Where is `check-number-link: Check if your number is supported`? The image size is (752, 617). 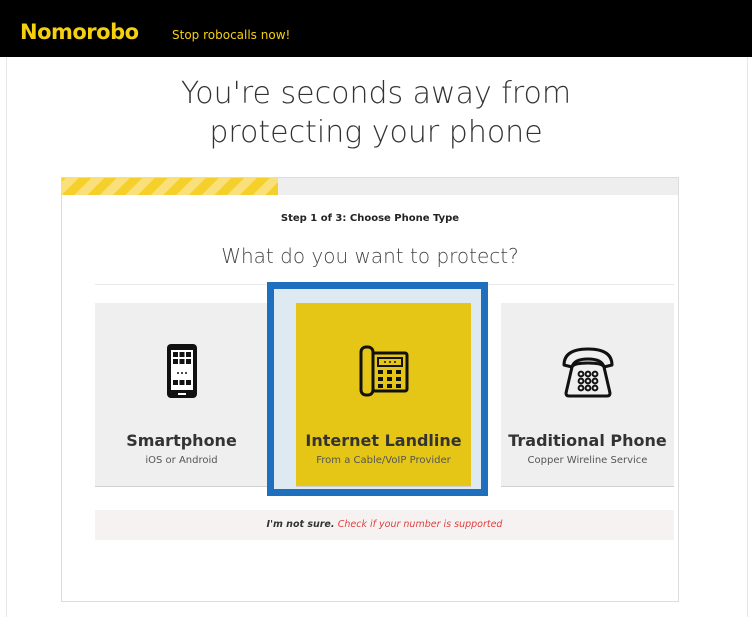 check-number-link: Check if your number is supported is located at coordinates (420, 524).